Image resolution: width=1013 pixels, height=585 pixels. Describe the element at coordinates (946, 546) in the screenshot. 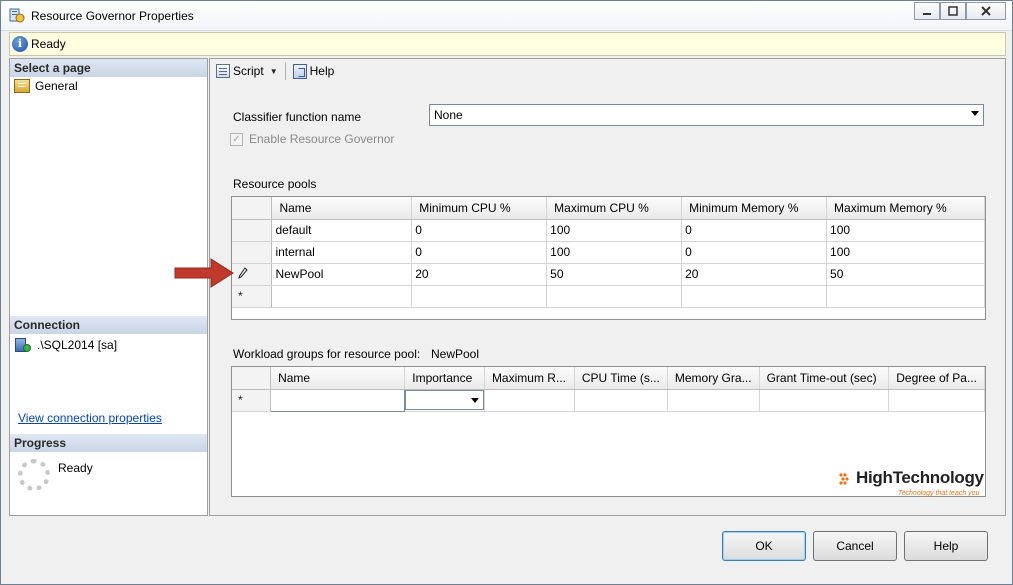

I see `help-button: Help` at that location.